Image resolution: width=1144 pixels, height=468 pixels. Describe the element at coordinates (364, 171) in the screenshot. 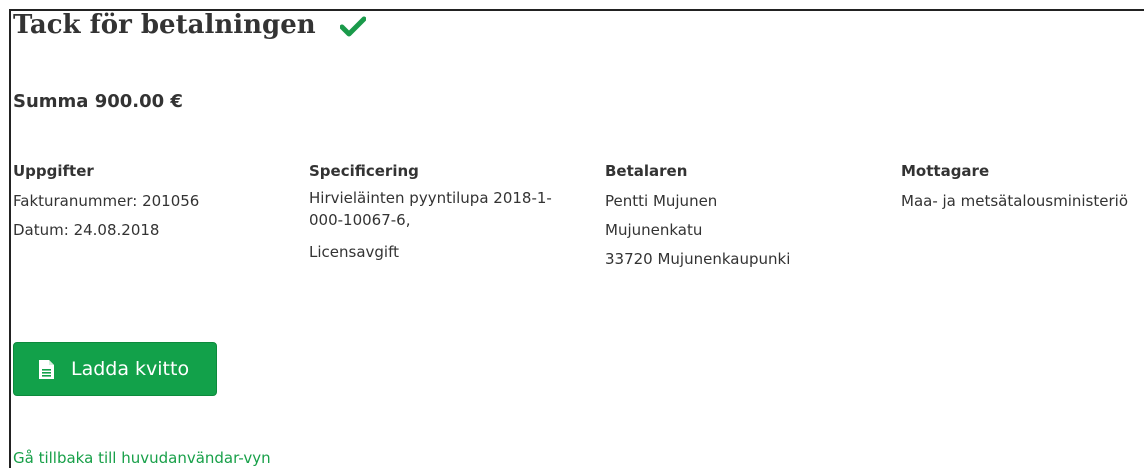

I see `specification-heading: Specificering` at that location.